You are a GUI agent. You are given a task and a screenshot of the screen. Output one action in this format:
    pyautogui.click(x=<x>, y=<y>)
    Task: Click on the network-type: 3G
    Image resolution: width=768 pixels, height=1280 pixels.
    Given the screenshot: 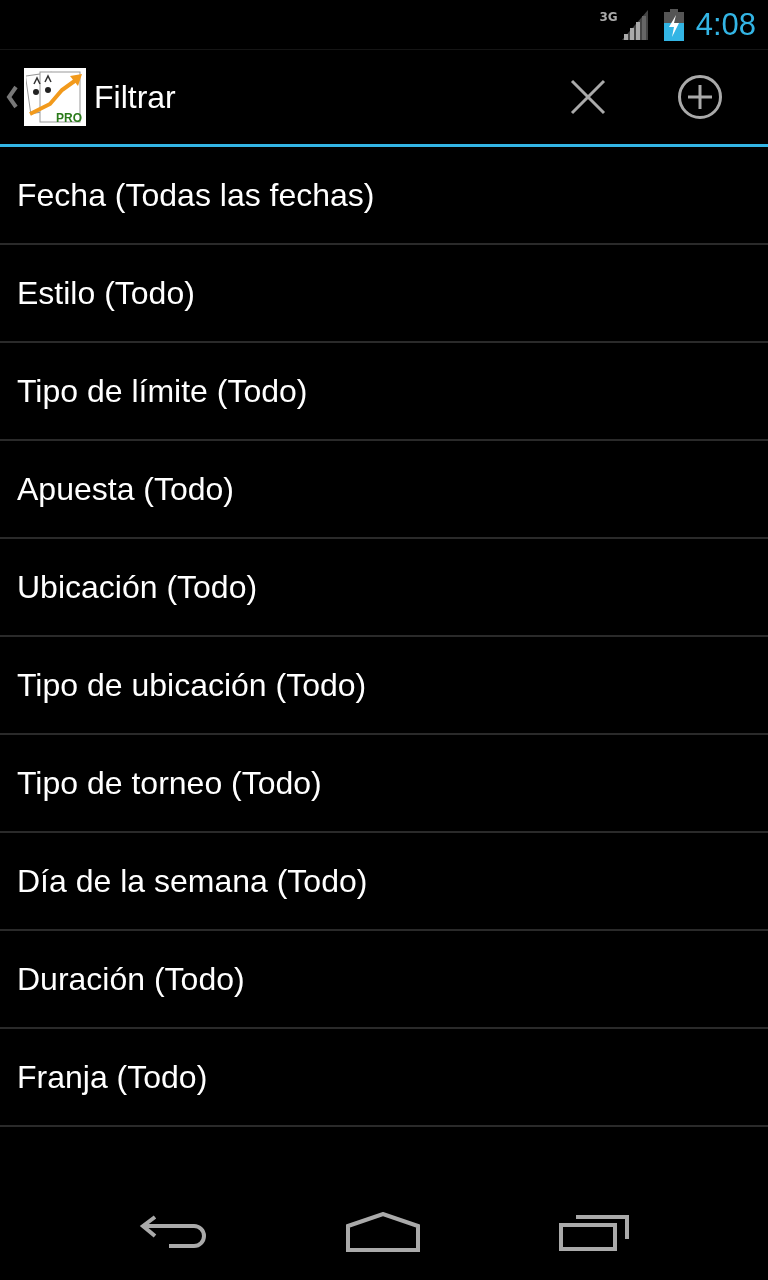 What is the action you would take?
    pyautogui.click(x=608, y=17)
    